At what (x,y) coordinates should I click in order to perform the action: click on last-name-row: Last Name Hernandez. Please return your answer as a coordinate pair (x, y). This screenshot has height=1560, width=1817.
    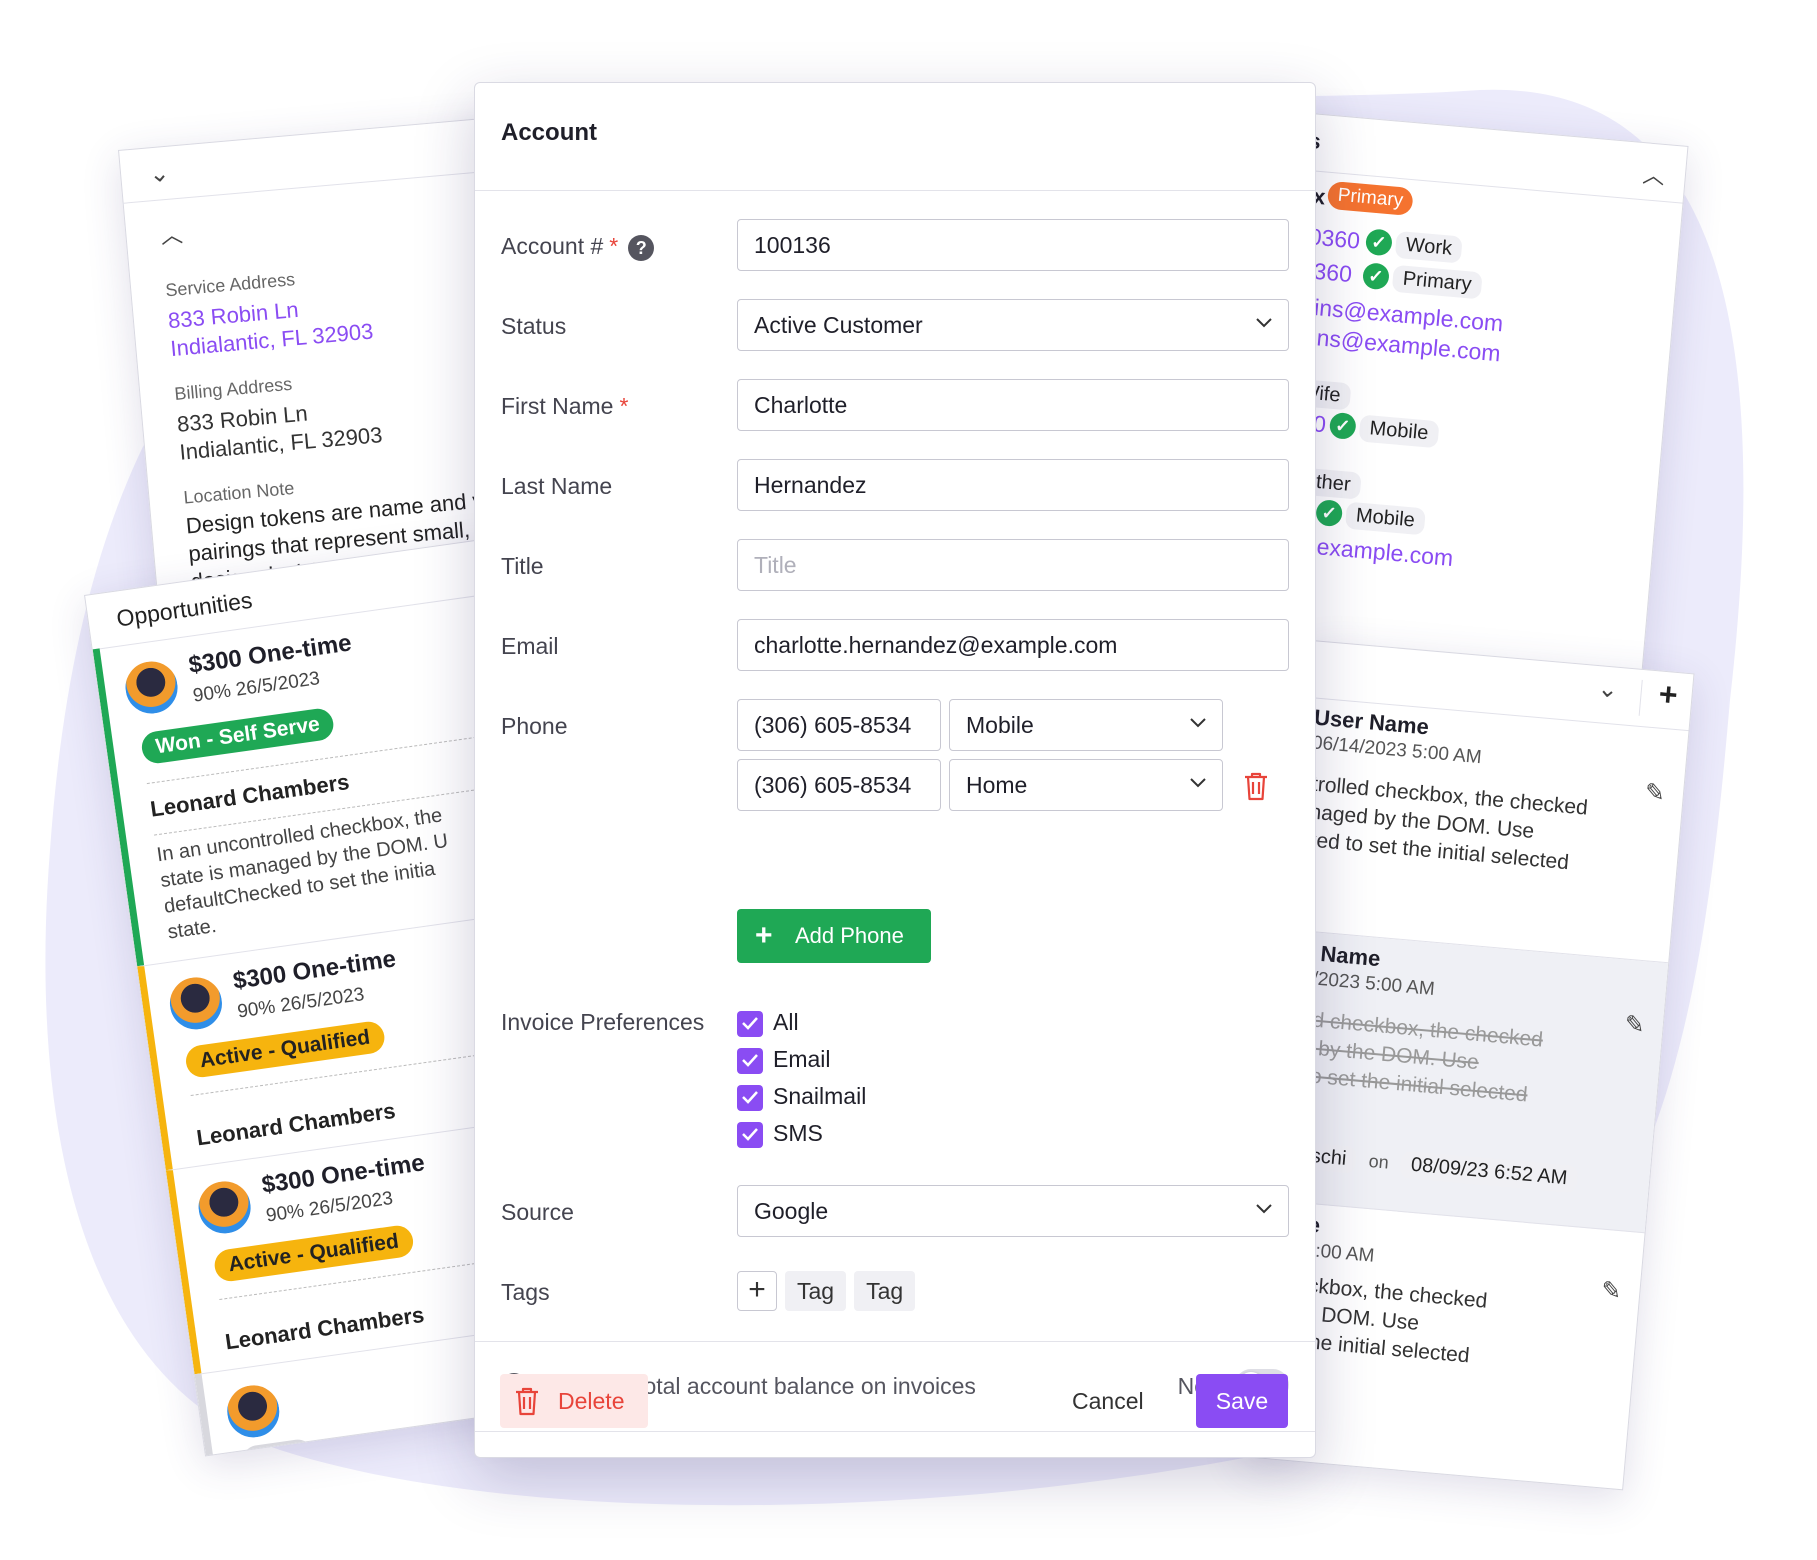
    Looking at the image, I should click on (895, 486).